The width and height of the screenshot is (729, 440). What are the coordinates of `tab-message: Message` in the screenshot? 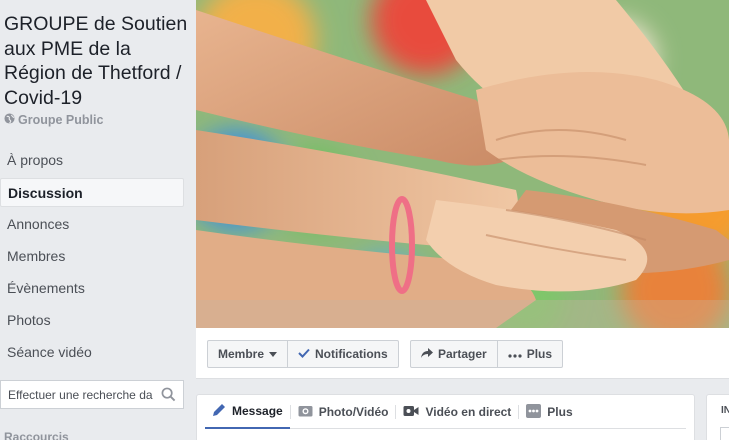 It's located at (247, 412).